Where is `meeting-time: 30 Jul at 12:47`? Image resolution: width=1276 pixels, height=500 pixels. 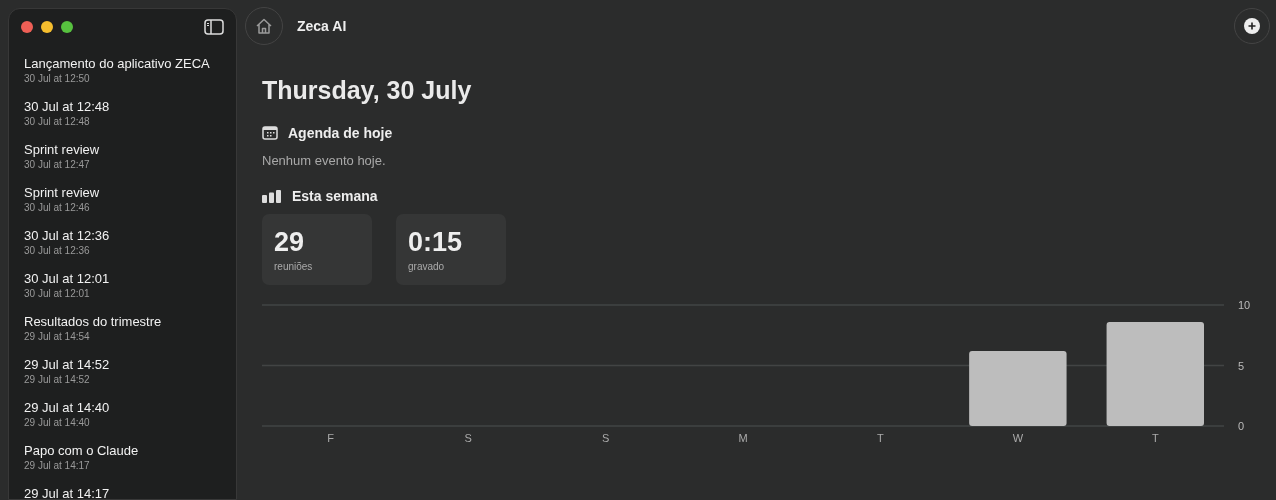
meeting-time: 30 Jul at 12:47 is located at coordinates (57, 165).